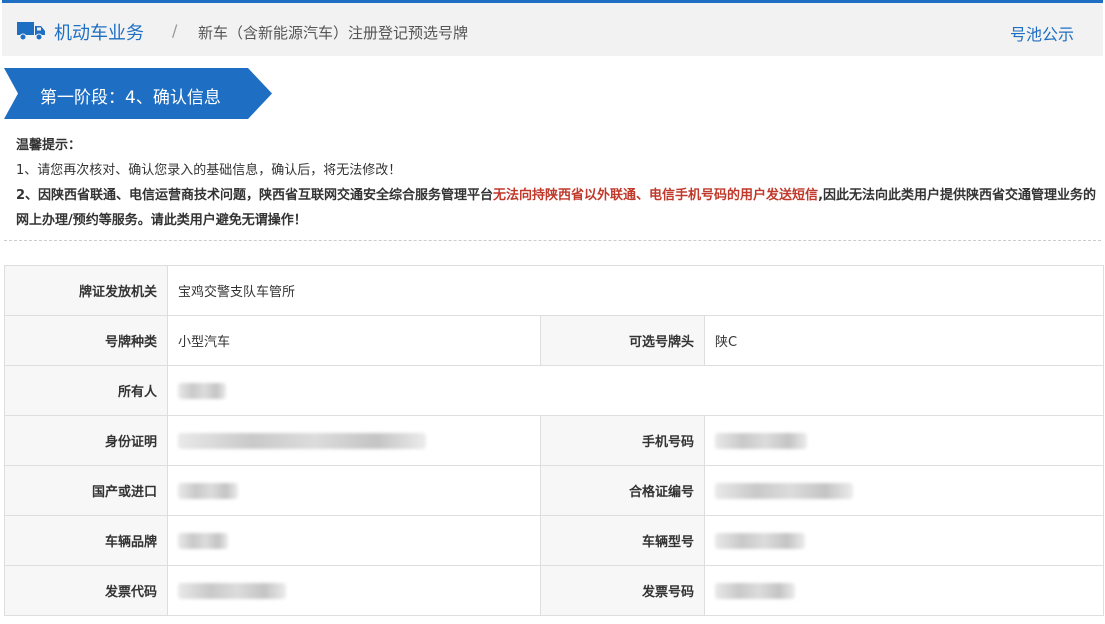 This screenshot has height=624, width=1105. What do you see at coordinates (130, 98) in the screenshot?
I see `stage-title: 第一阶段：4、确认信息` at bounding box center [130, 98].